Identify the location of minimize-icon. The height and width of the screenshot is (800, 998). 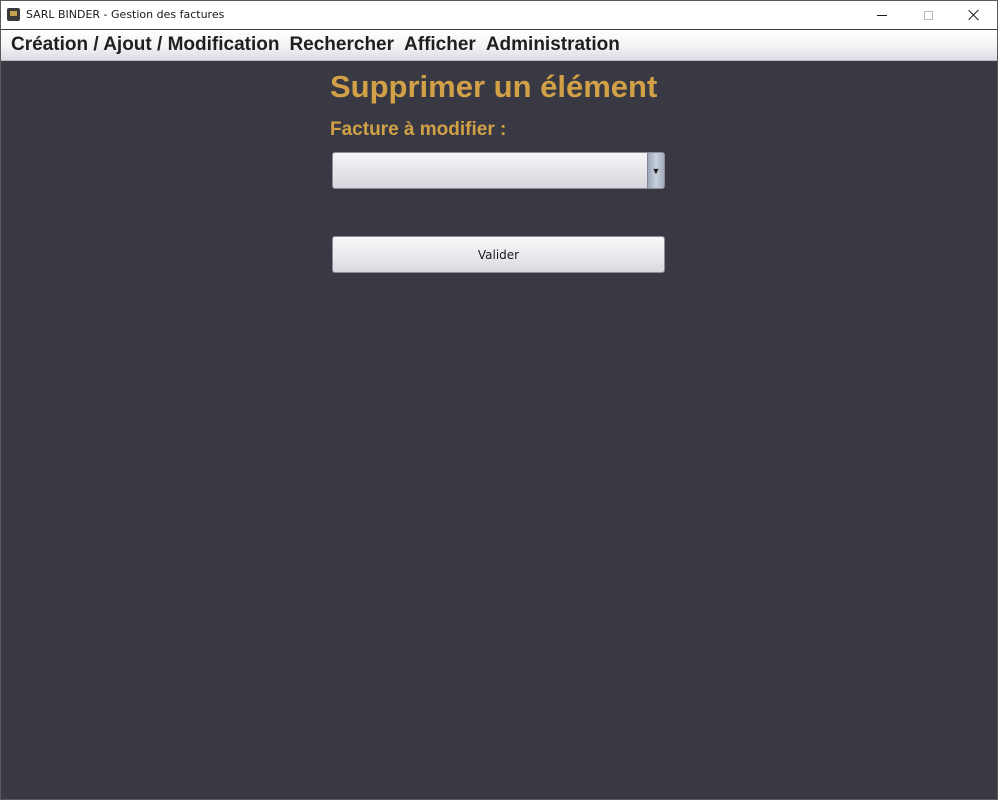
(882, 15).